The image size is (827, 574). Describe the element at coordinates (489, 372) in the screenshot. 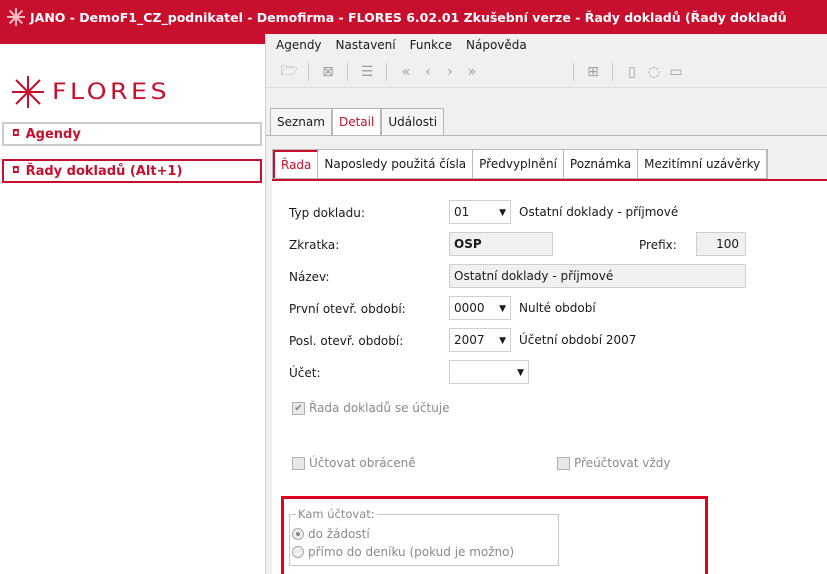

I see `ucet-select: ▼` at that location.